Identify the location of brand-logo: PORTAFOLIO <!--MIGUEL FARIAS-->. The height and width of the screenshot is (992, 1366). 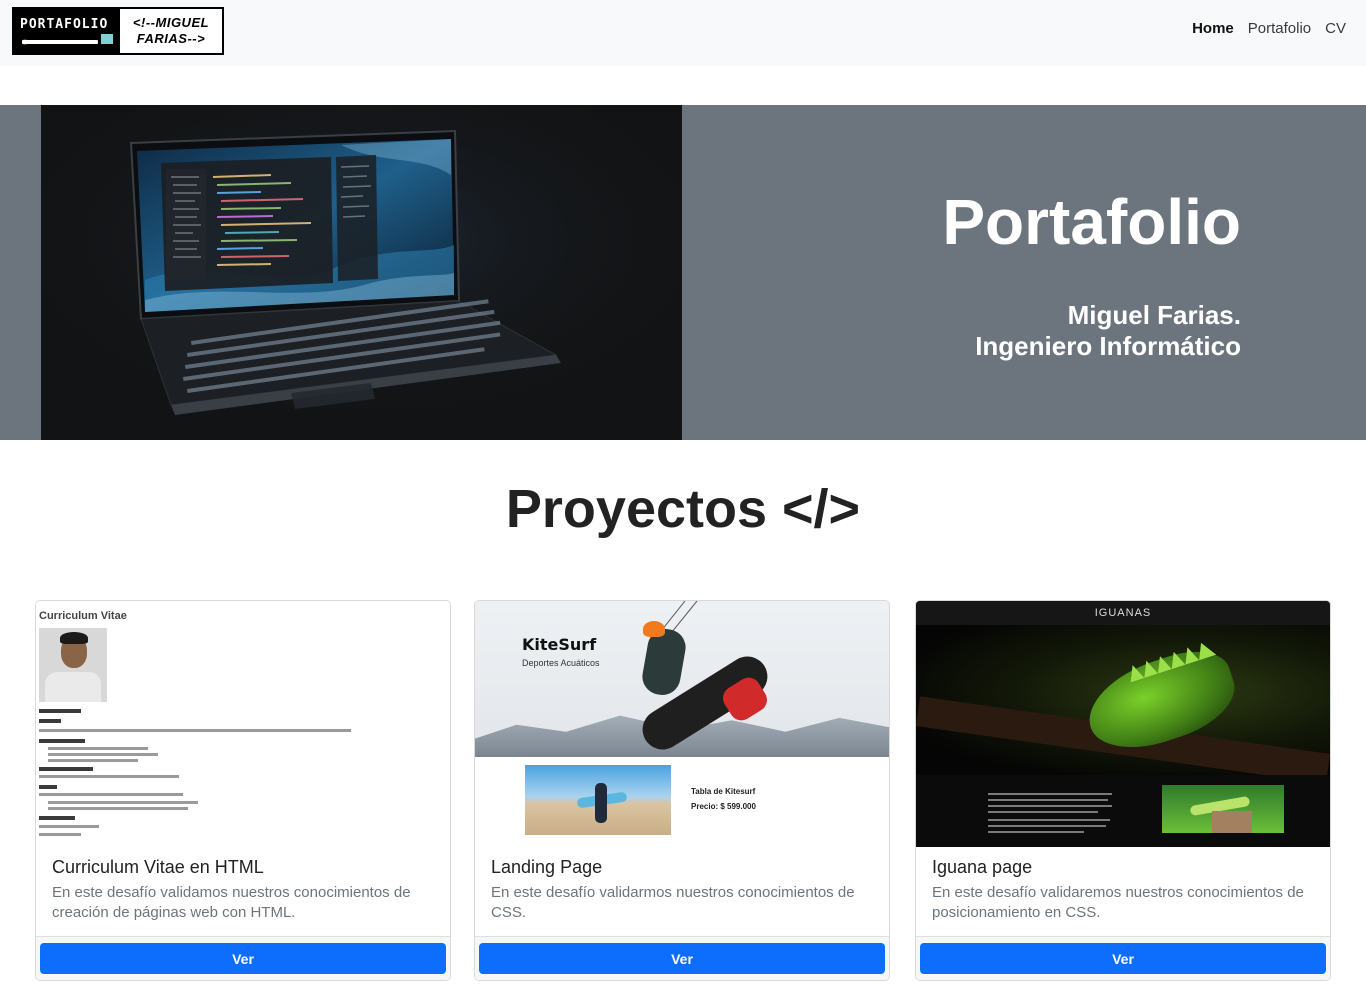
(118, 31).